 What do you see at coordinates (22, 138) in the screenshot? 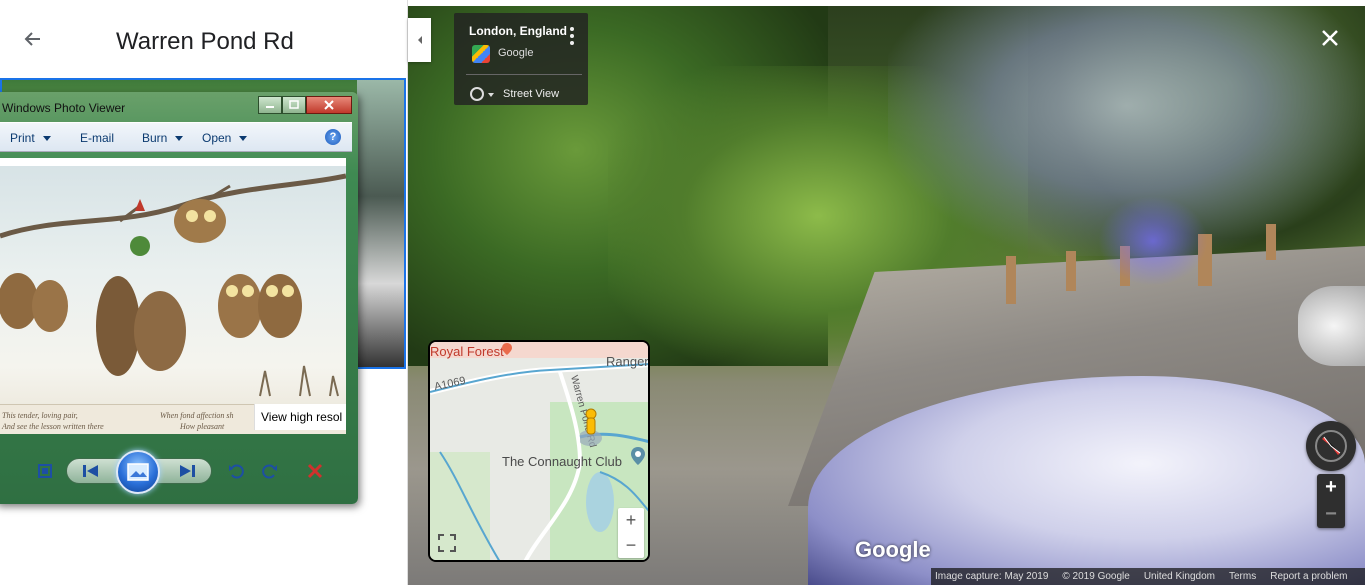
I see `menu-print-label: Print` at bounding box center [22, 138].